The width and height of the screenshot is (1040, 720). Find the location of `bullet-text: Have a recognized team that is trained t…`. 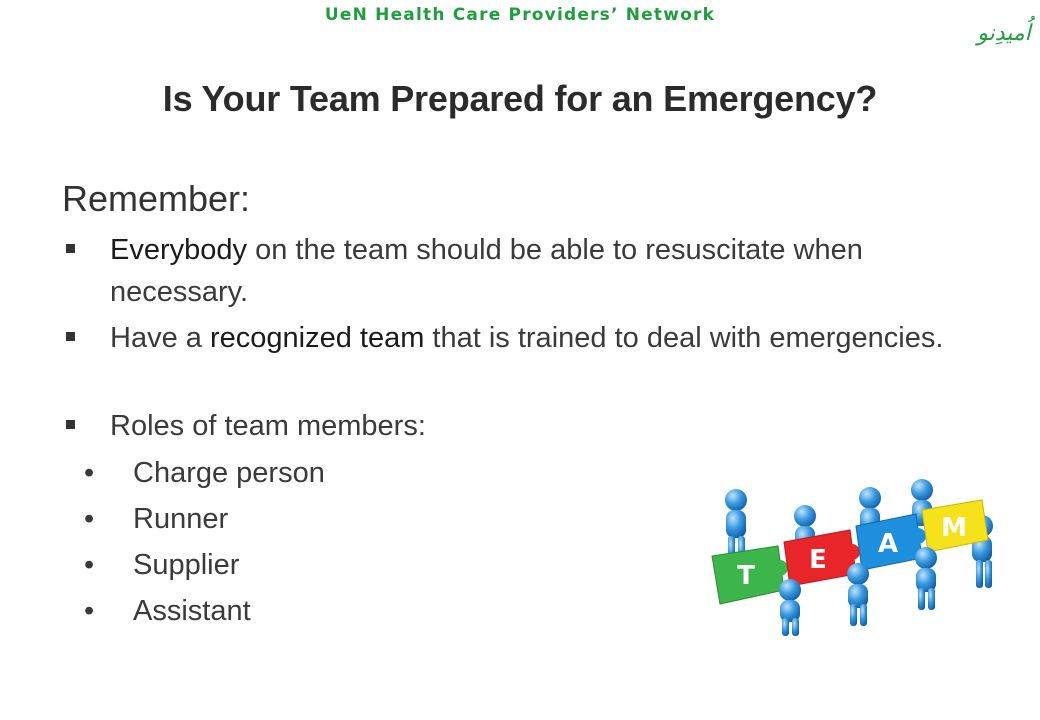

bullet-text: Have a recognized team that is trained t… is located at coordinates (535, 338).